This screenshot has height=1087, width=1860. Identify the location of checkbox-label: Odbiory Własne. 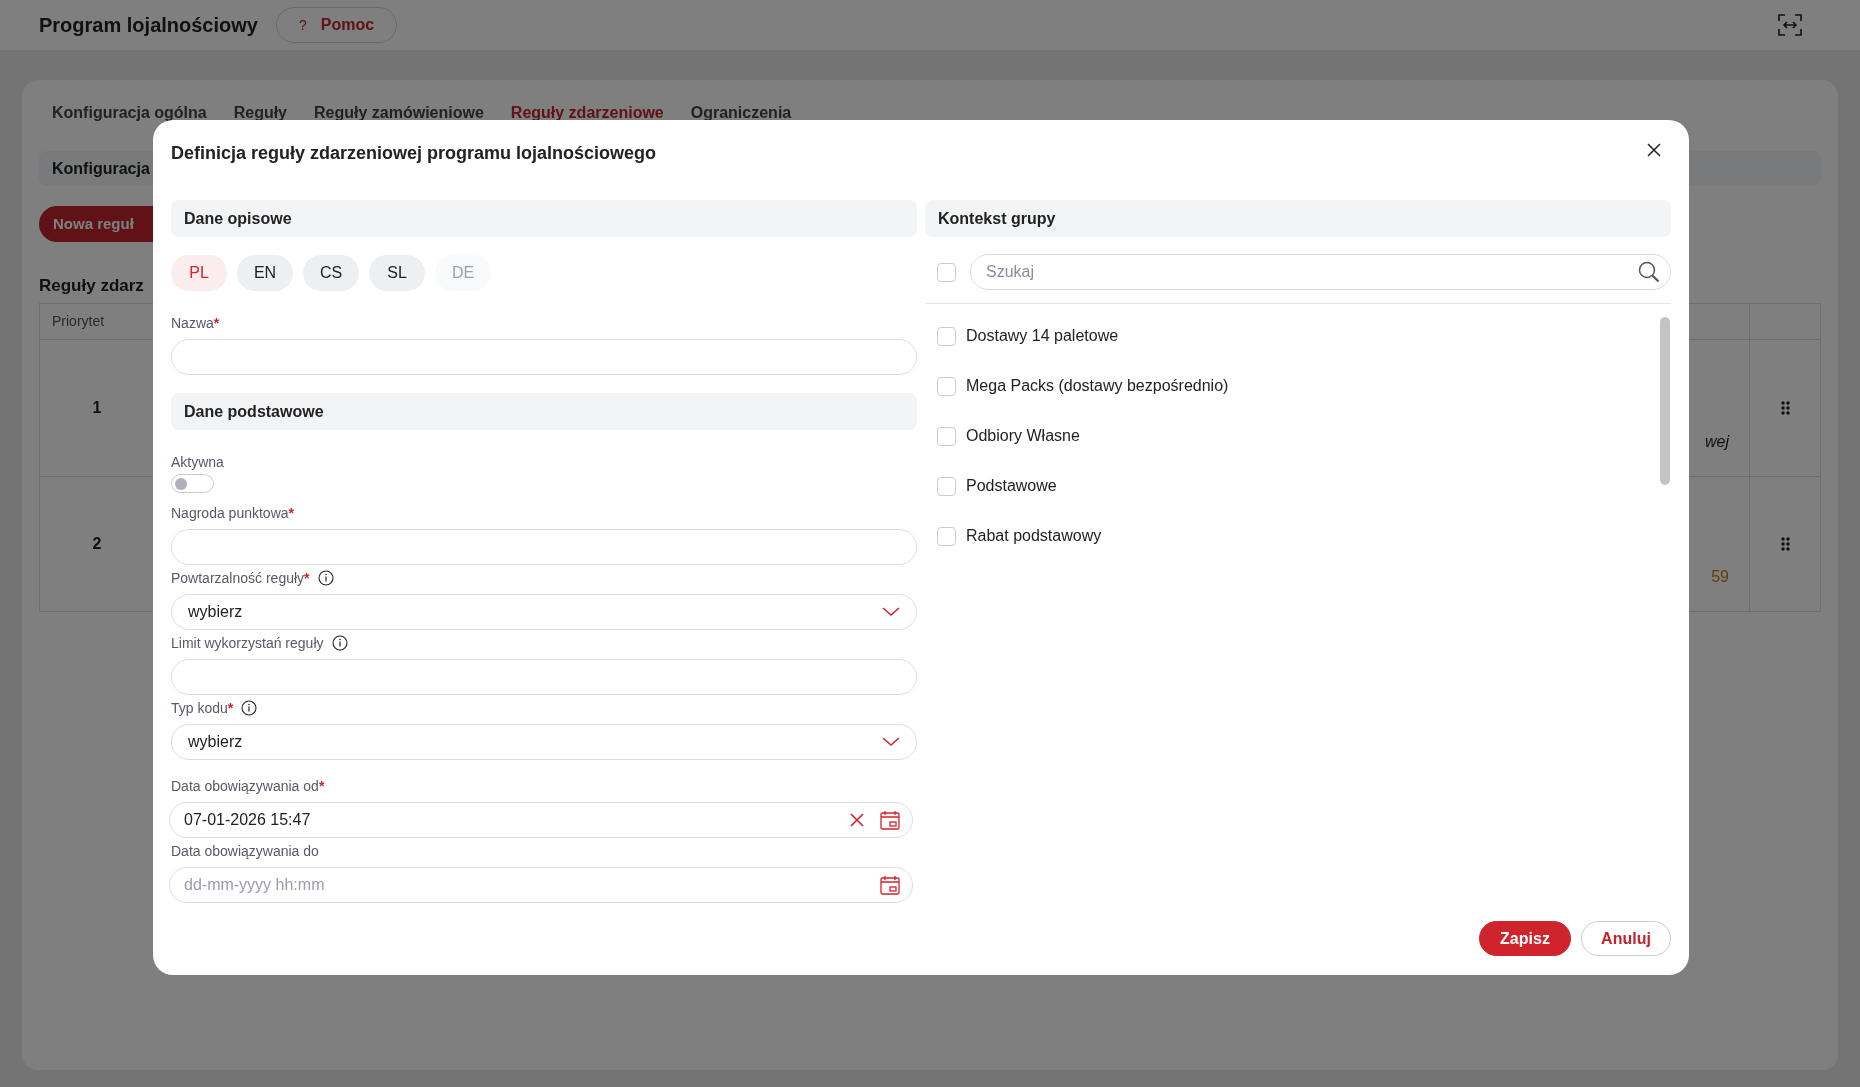
(1023, 436).